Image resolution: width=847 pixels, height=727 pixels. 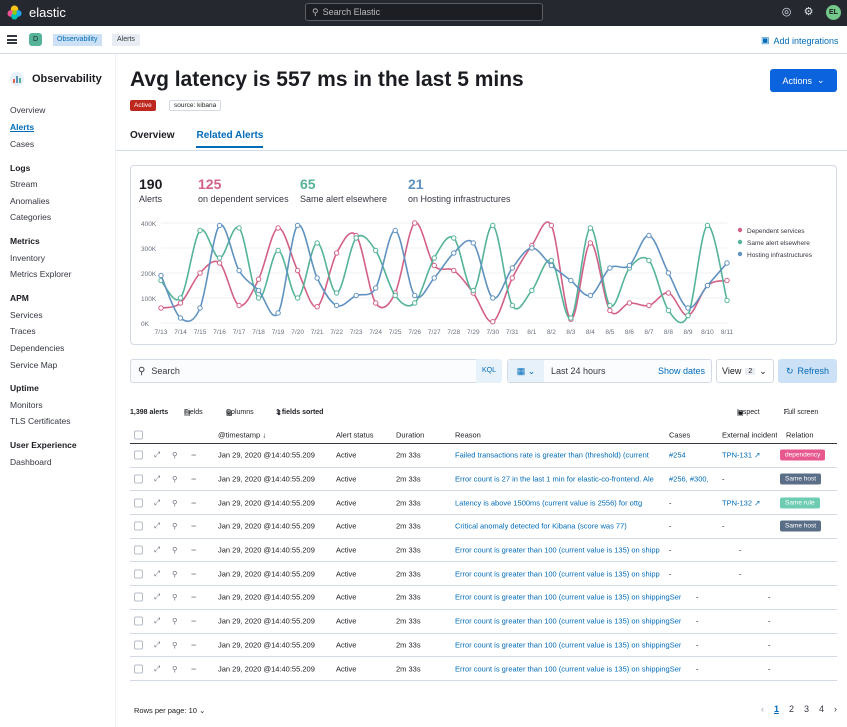 What do you see at coordinates (807, 371) in the screenshot?
I see `refresh-button: ↻ Refresh` at bounding box center [807, 371].